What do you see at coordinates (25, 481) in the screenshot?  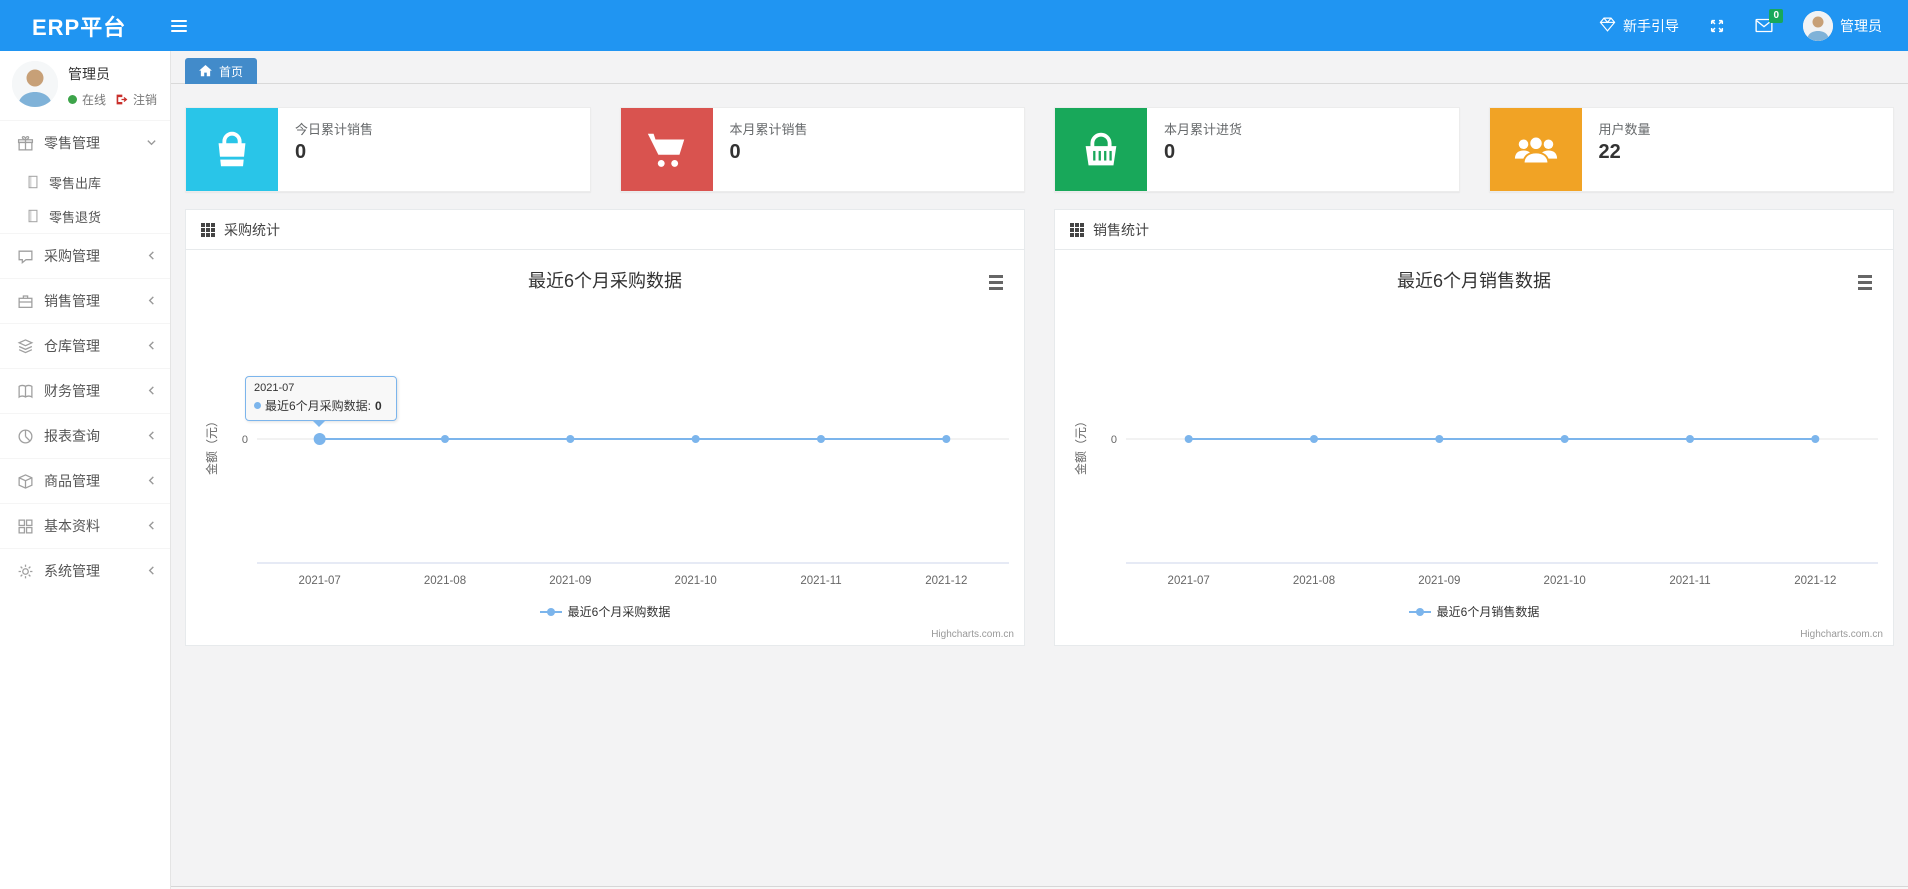 I see `box-icon` at bounding box center [25, 481].